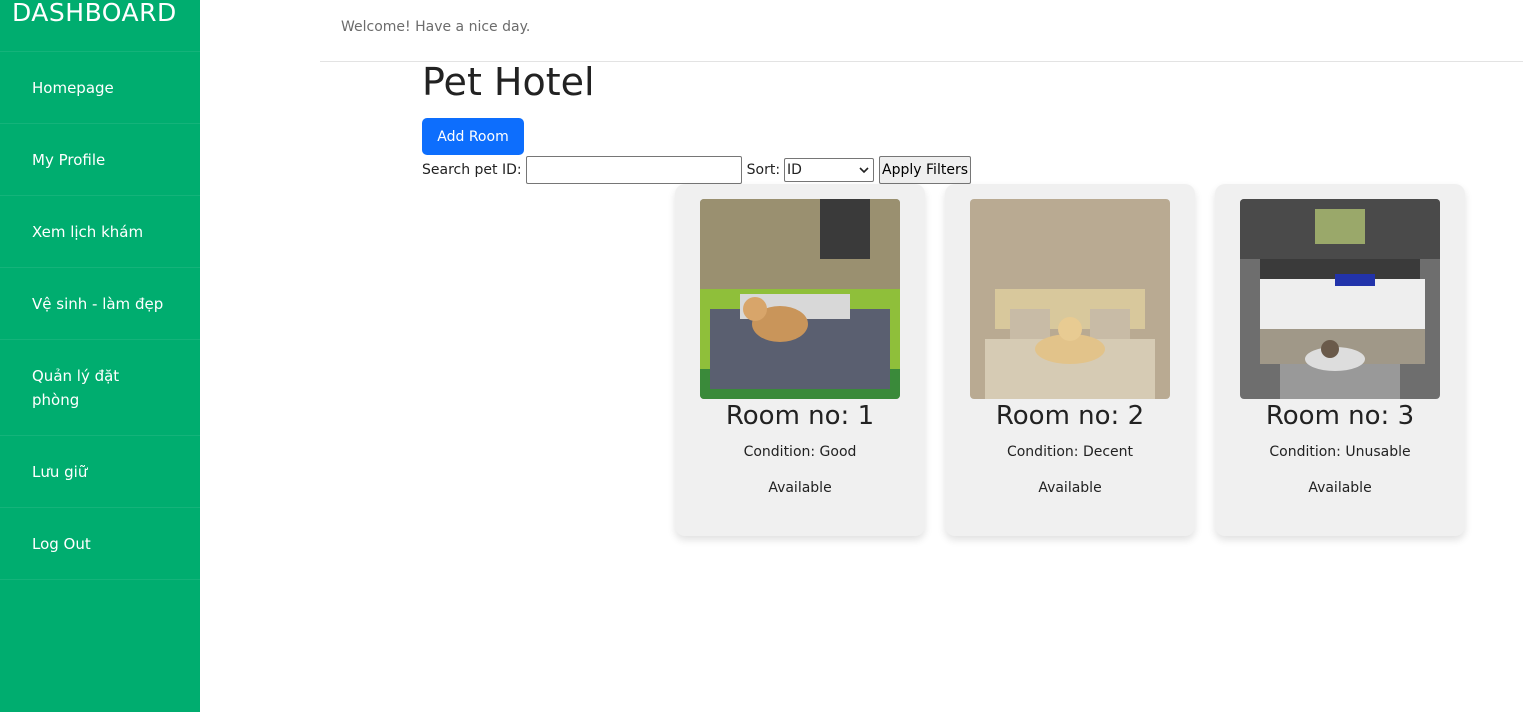 This screenshot has height=712, width=1523. Describe the element at coordinates (100, 26) in the screenshot. I see `sidebar-brand: DASHBOARD` at that location.